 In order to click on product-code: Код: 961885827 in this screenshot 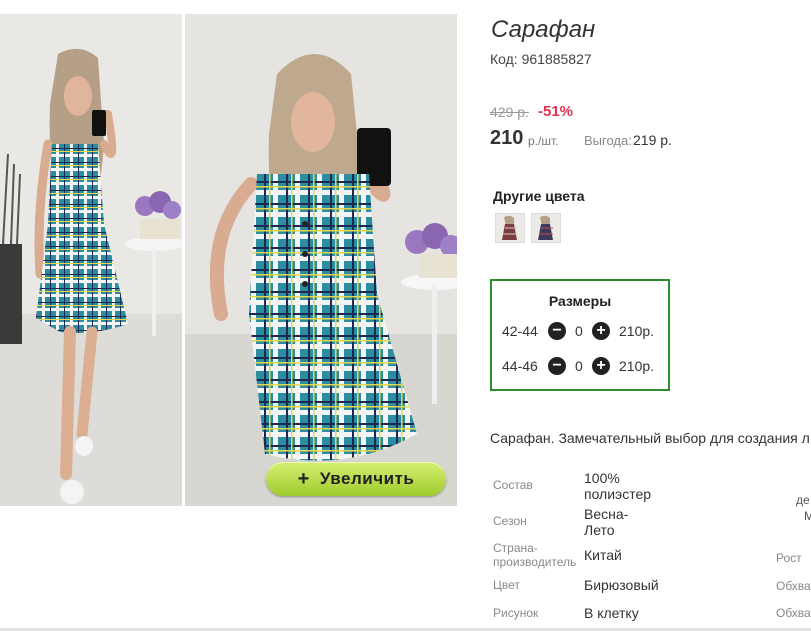, I will do `click(541, 59)`.